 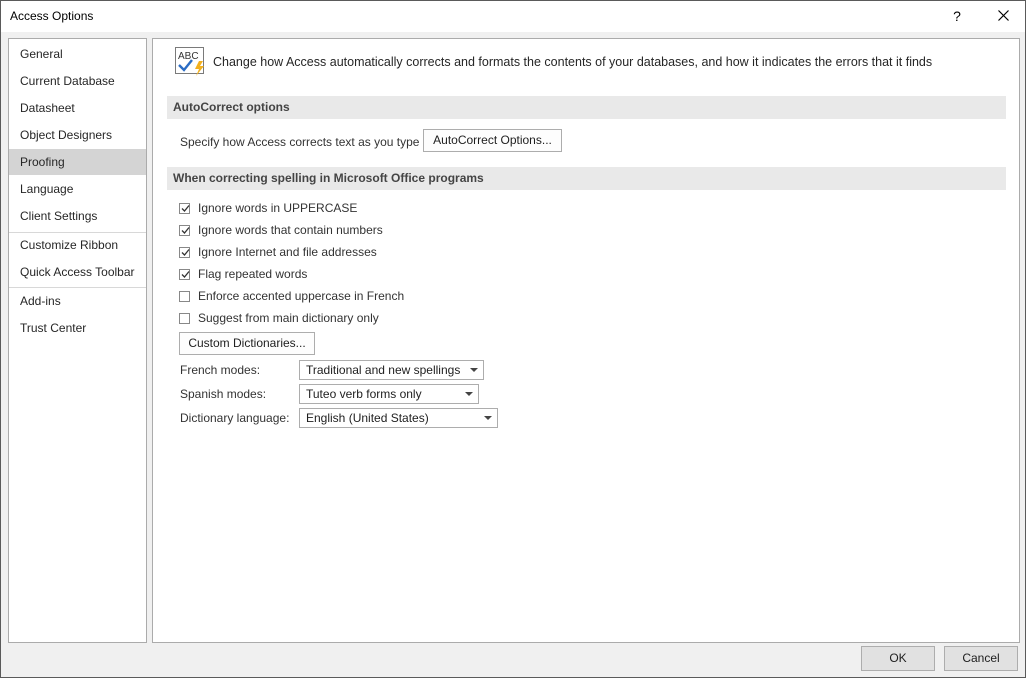 What do you see at coordinates (223, 394) in the screenshot?
I see `spanish-modes-label: Spanish modes:` at bounding box center [223, 394].